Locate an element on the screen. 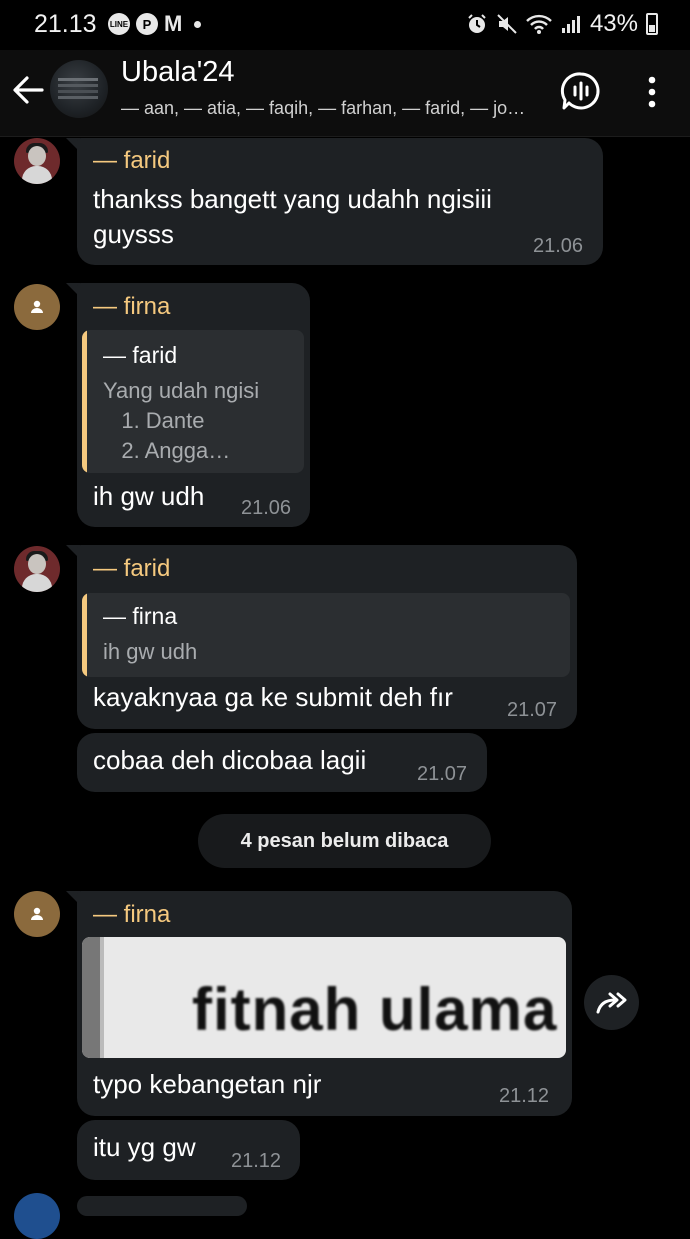 This screenshot has height=1239, width=690. mute-icon is located at coordinates (507, 24).